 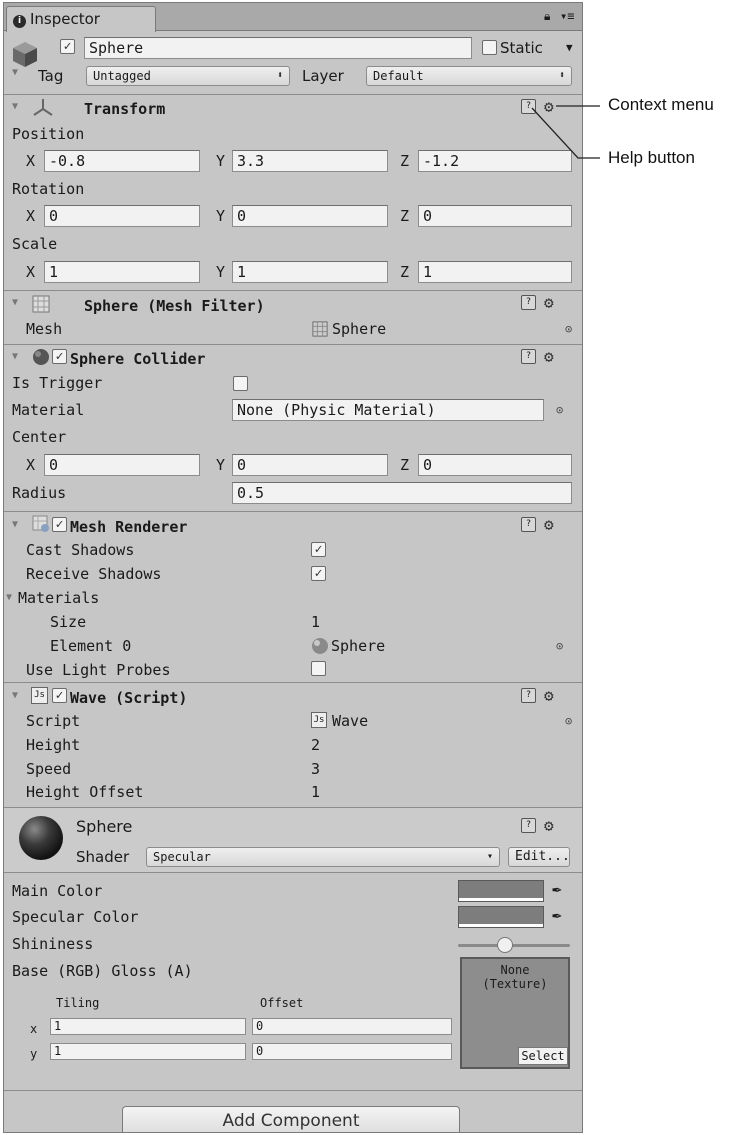 I want to click on shininess-slider-track, so click(x=514, y=945).